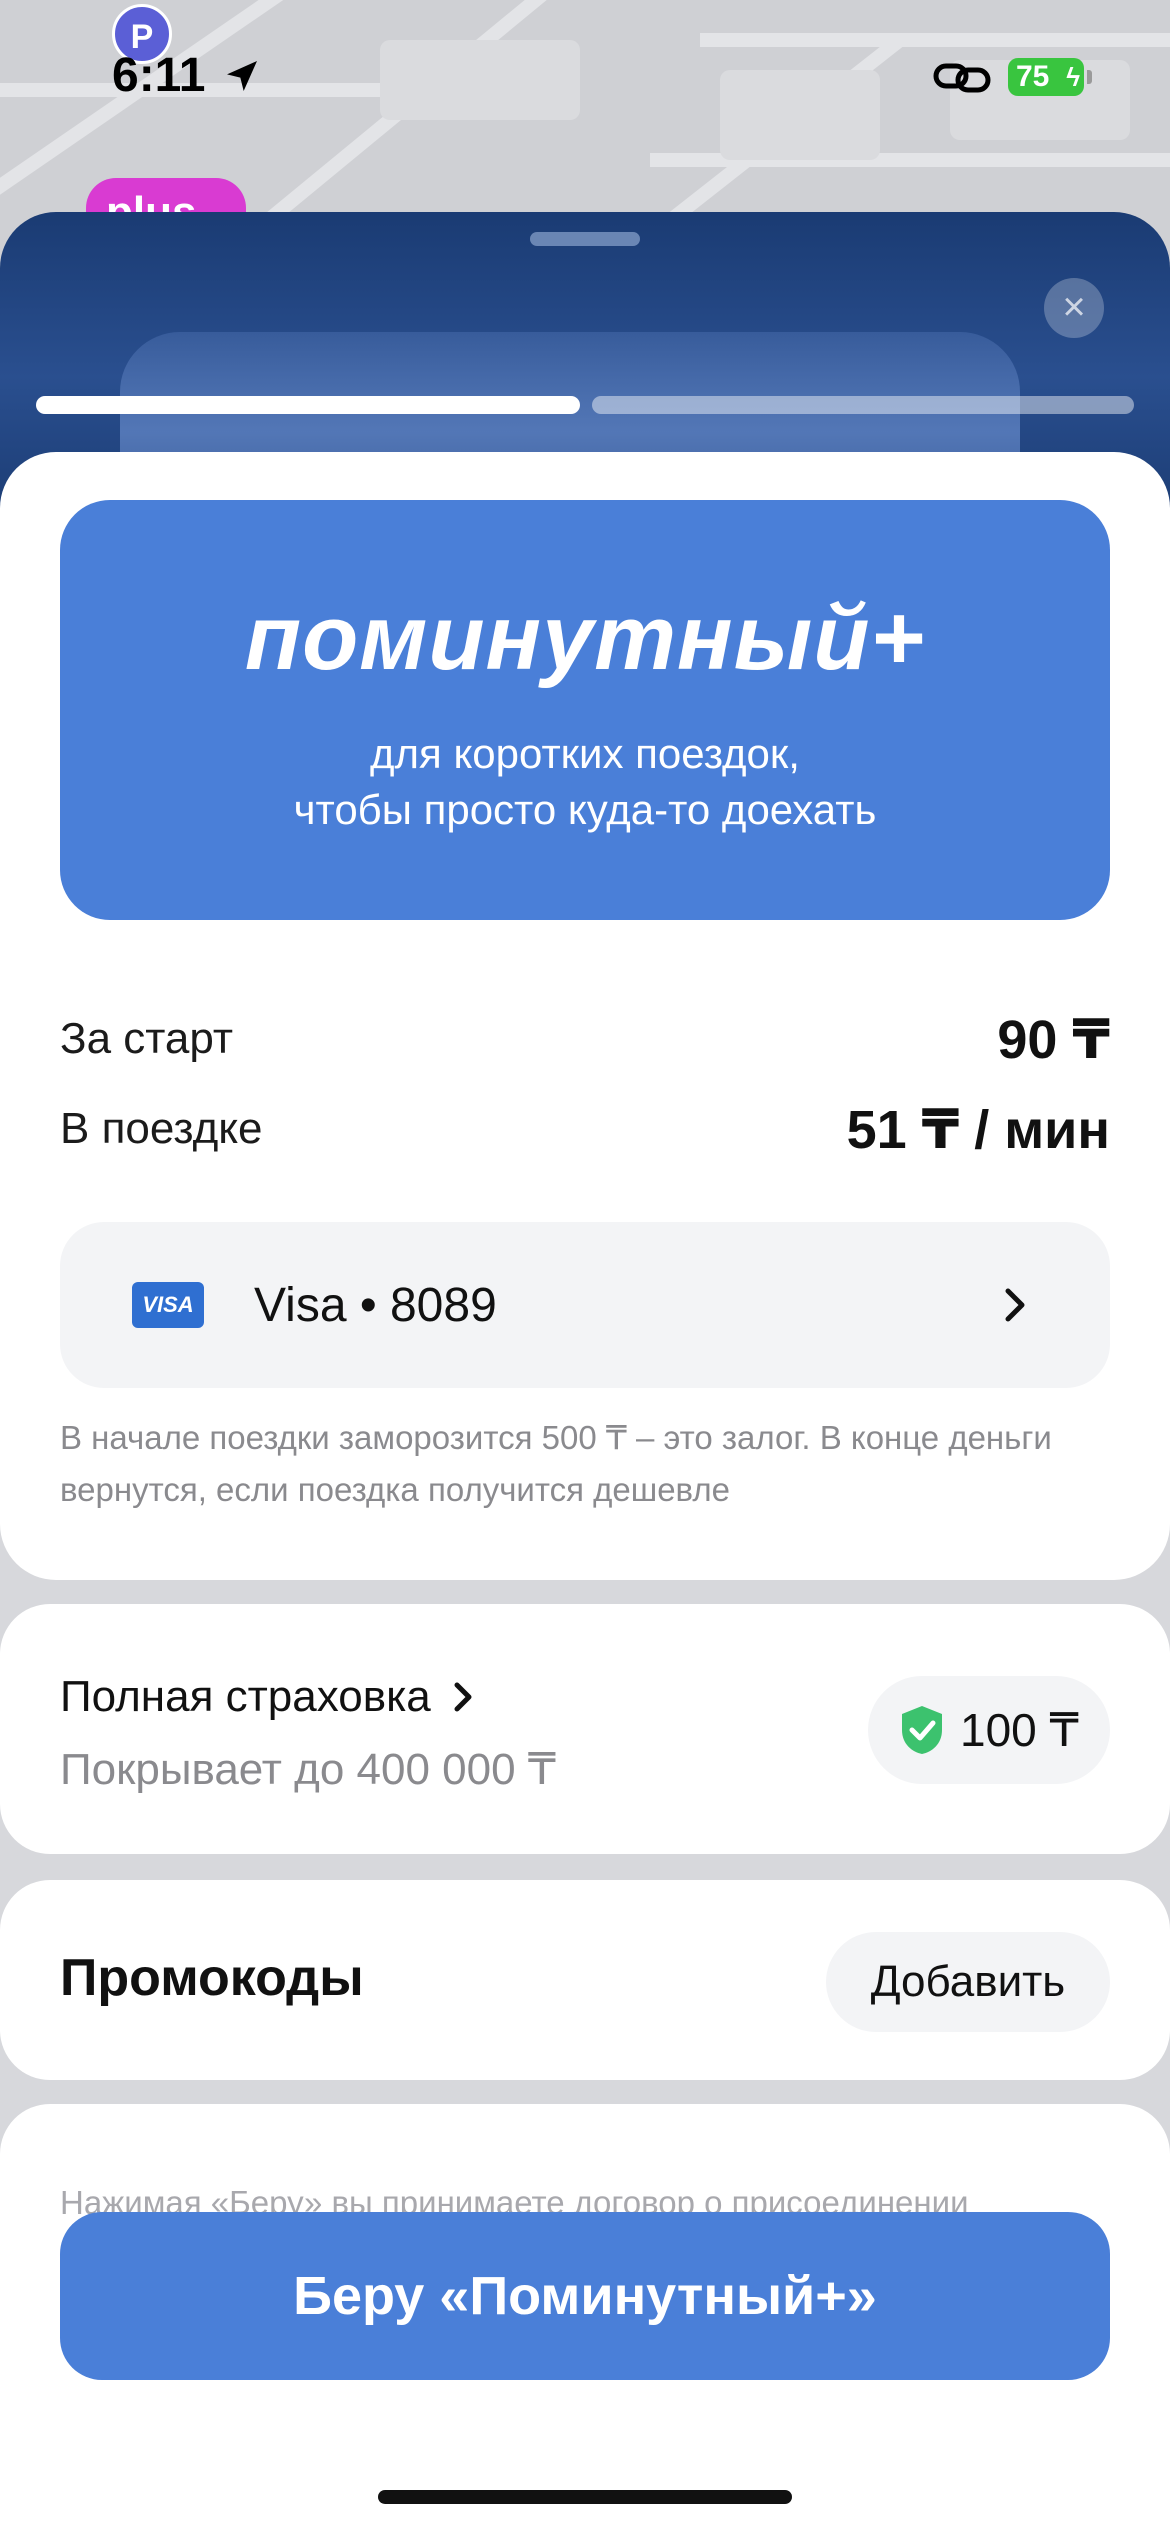  Describe the element at coordinates (147, 1038) in the screenshot. I see `start-price-label: За старт` at that location.